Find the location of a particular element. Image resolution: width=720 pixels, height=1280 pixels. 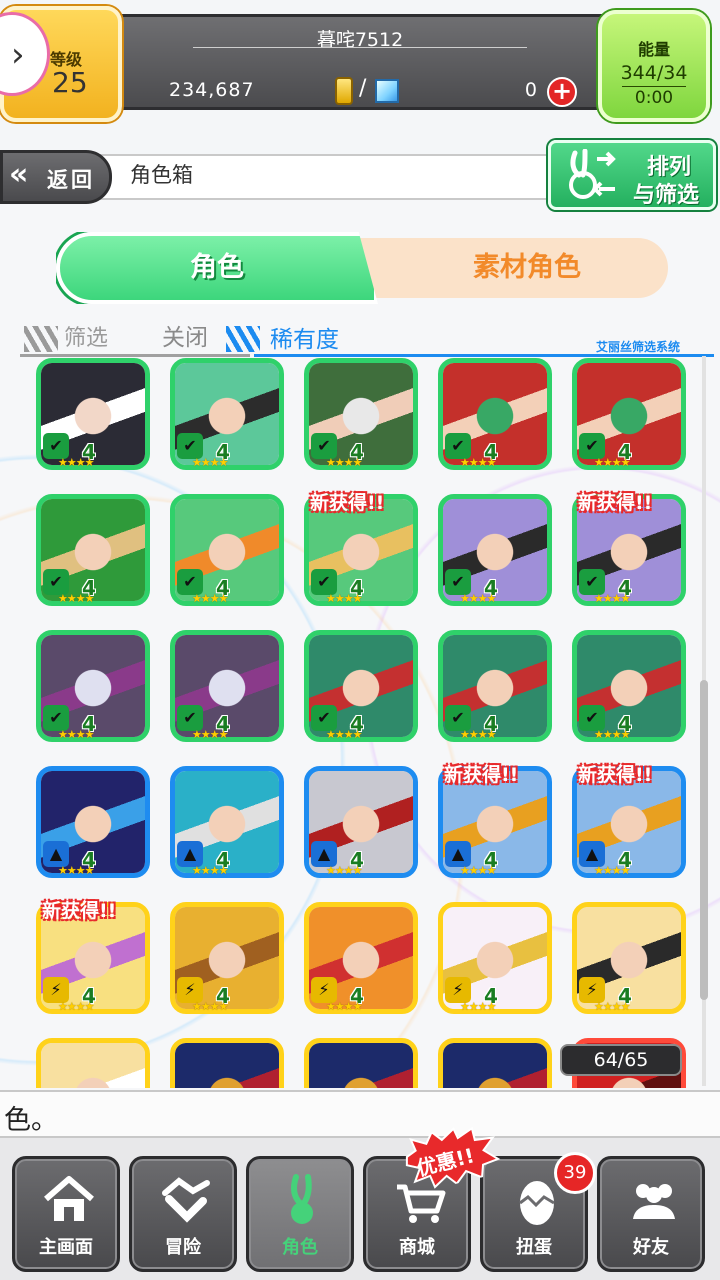

box-tabs: 素材角色 角色 is located at coordinates (362, 268).